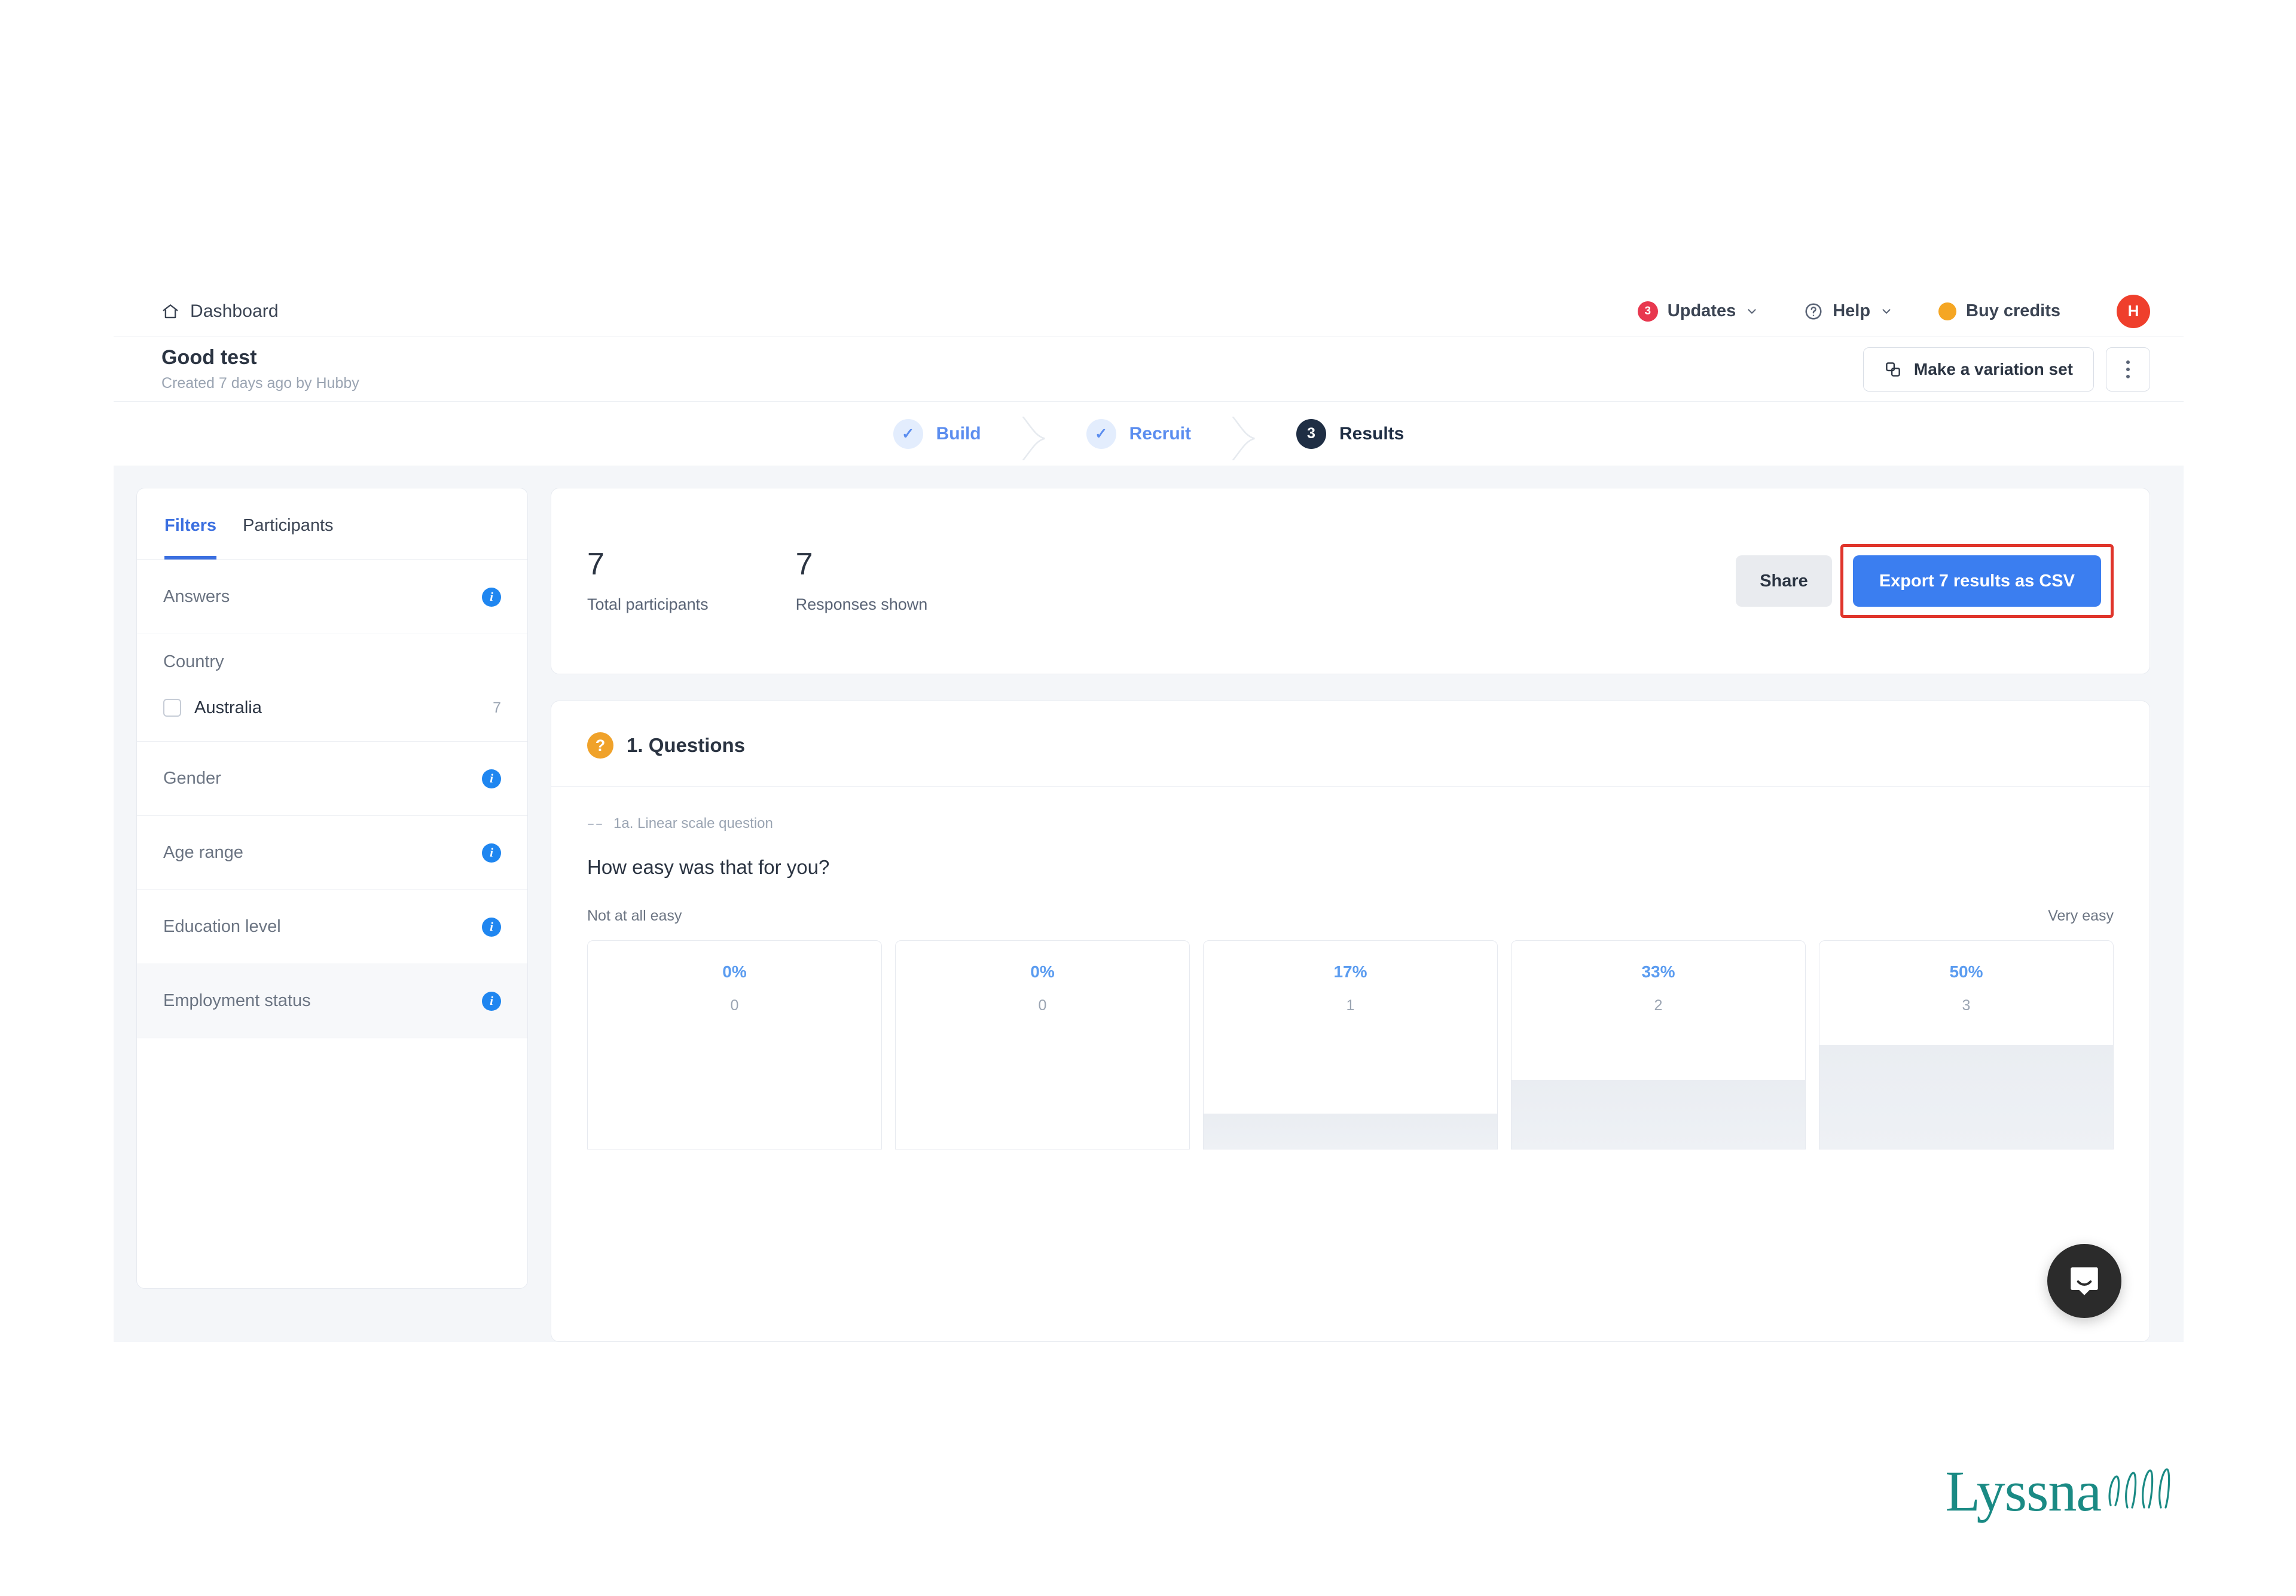 This screenshot has height=1596, width=2296. What do you see at coordinates (332, 779) in the screenshot?
I see `sidebar-item-gender: Gender i` at bounding box center [332, 779].